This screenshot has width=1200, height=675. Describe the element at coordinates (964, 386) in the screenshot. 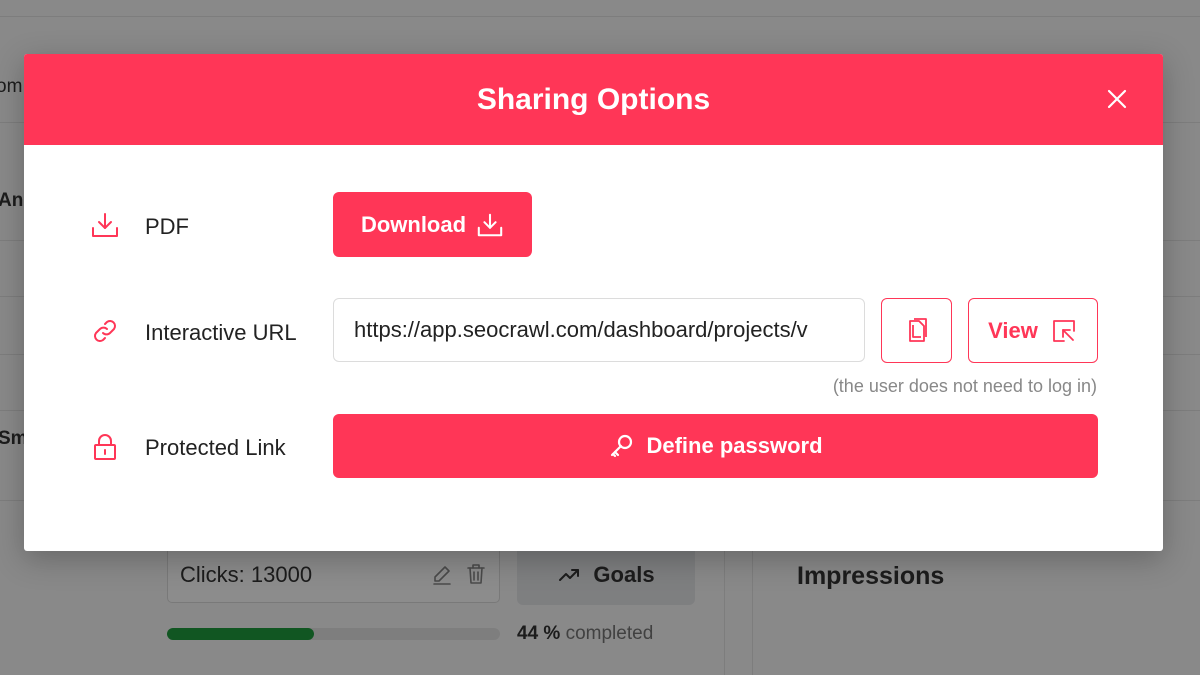

I see `login-hint: (the user does not need to log in)` at that location.